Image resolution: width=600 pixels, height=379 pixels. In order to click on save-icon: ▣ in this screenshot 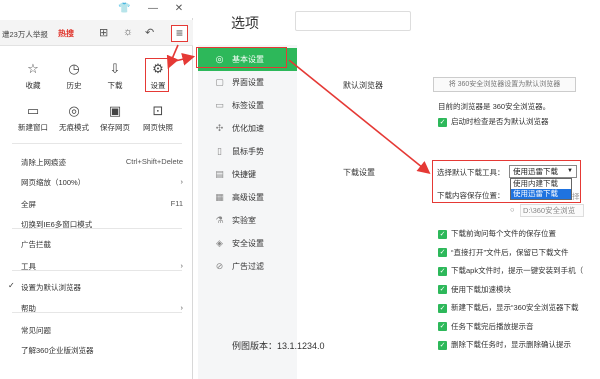, I will do `click(115, 110)`.